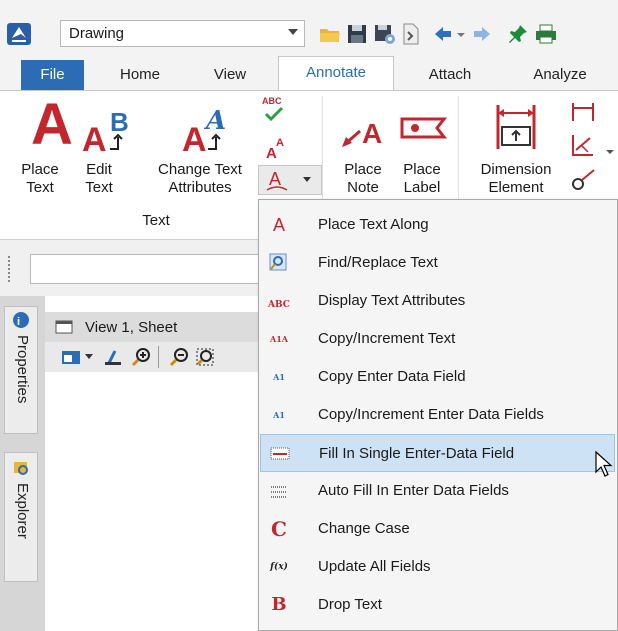 The height and width of the screenshot is (631, 618). I want to click on dimension-linear-icon, so click(583, 112).